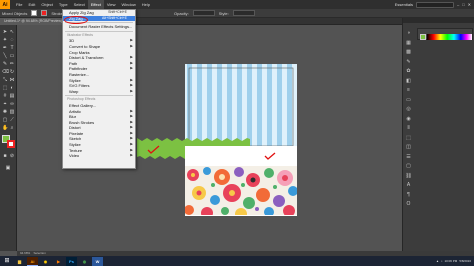 The image size is (474, 266). Describe the element at coordinates (408, 204) in the screenshot. I see `opentype-icon: O` at that location.